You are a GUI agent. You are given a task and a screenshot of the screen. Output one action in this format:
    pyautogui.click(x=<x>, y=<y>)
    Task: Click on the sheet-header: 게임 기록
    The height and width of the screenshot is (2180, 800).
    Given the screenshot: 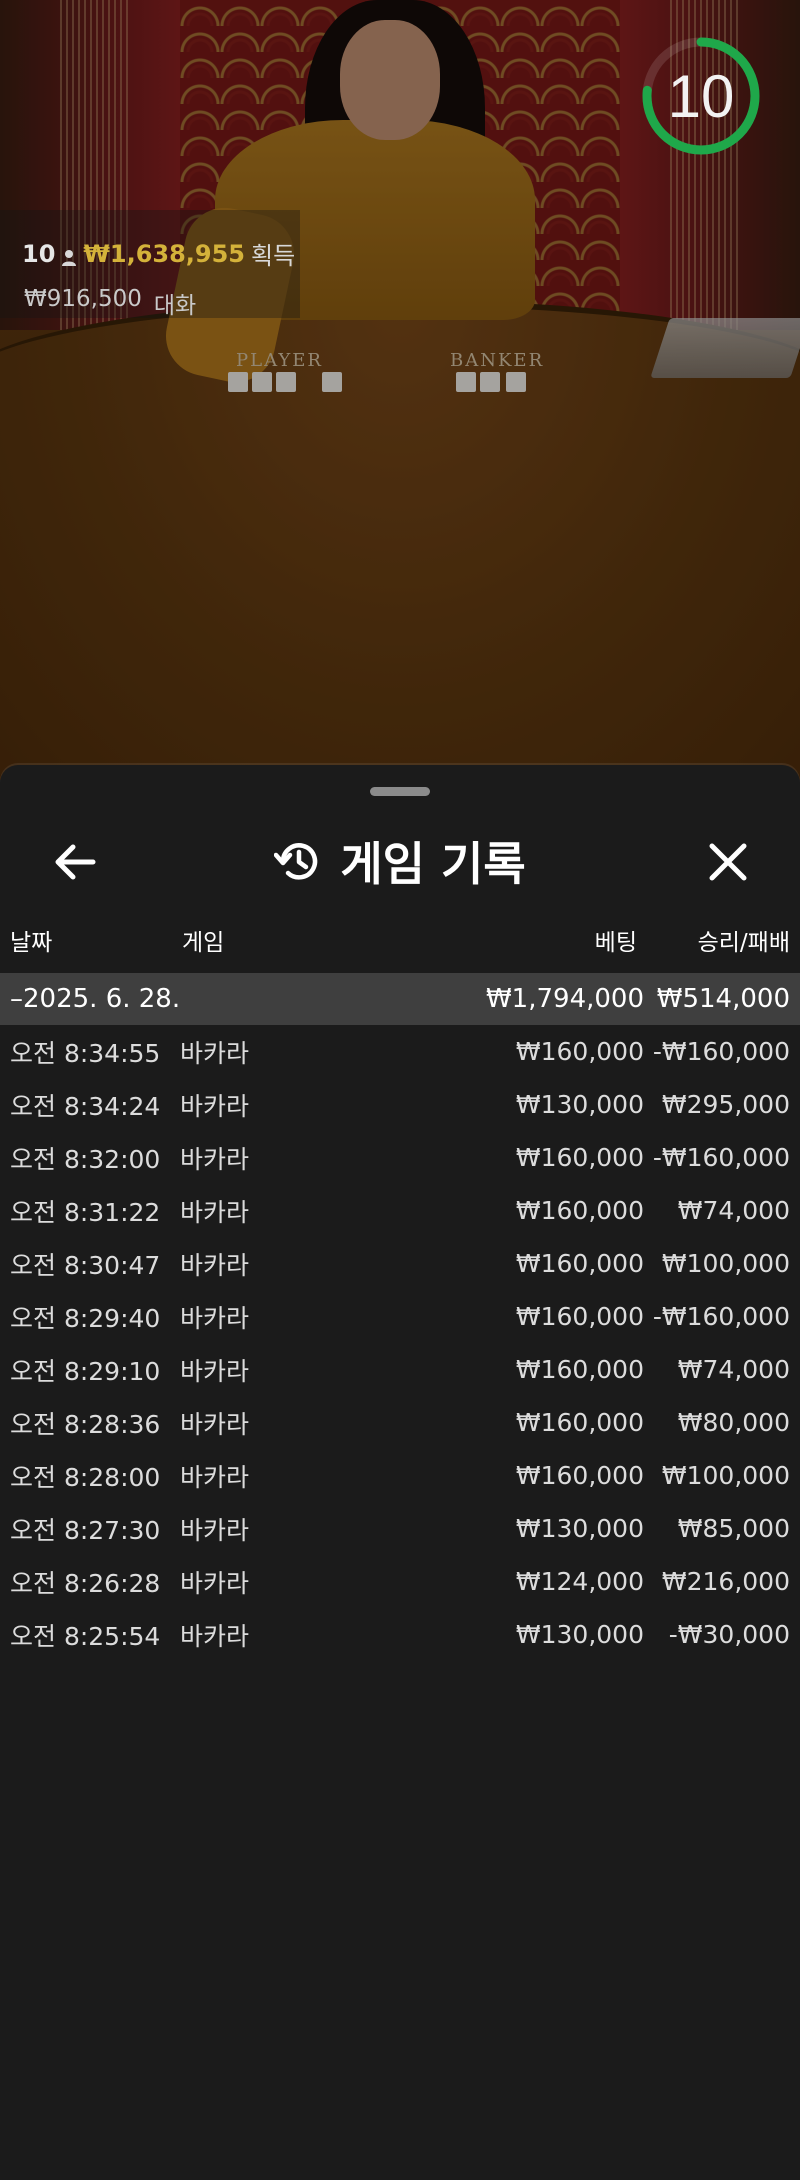 What is the action you would take?
    pyautogui.click(x=400, y=861)
    